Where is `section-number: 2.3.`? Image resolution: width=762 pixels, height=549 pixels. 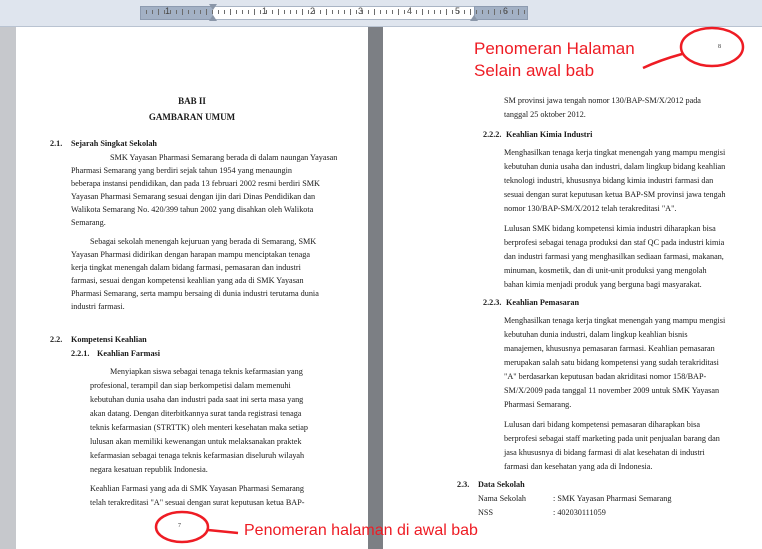 section-number: 2.3. is located at coordinates (463, 484).